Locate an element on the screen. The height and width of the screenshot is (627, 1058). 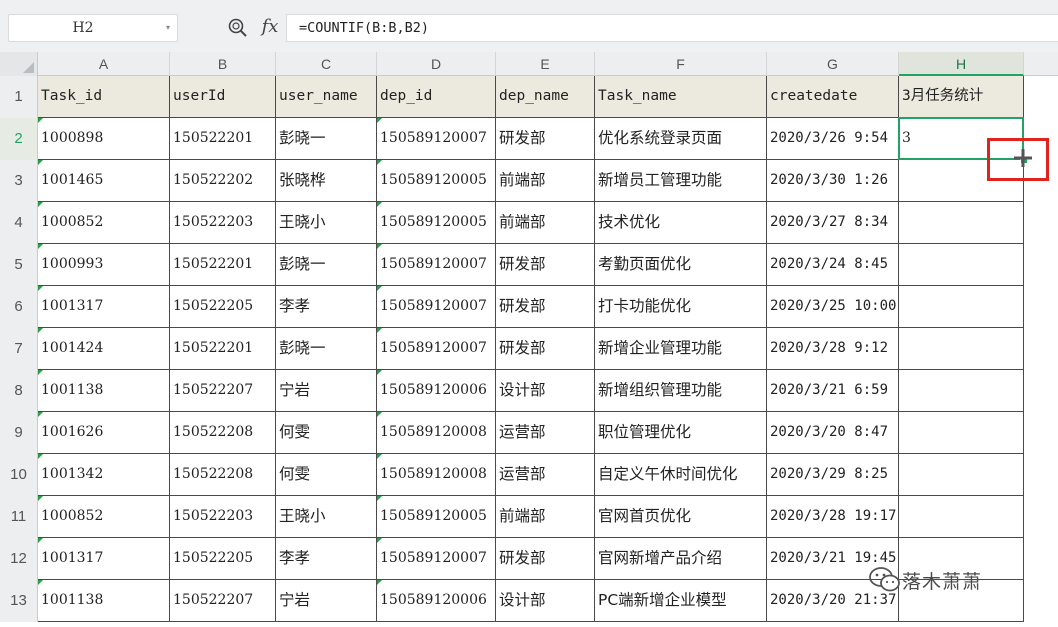
cell-c5: 彭晓一 is located at coordinates (326, 265).